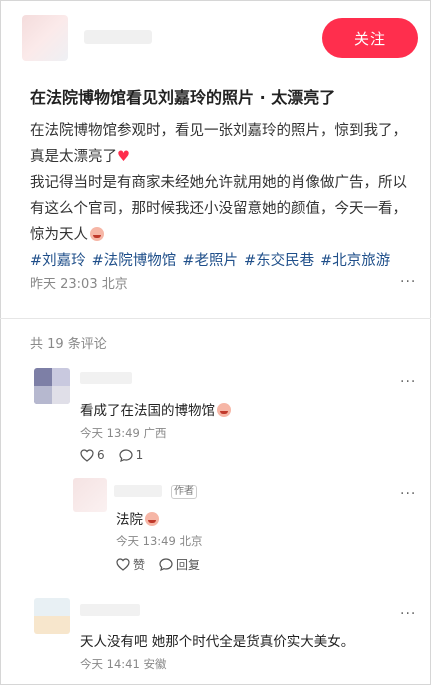 The width and height of the screenshot is (431, 685). What do you see at coordinates (90, 495) in the screenshot?
I see `reply-avatar` at bounding box center [90, 495].